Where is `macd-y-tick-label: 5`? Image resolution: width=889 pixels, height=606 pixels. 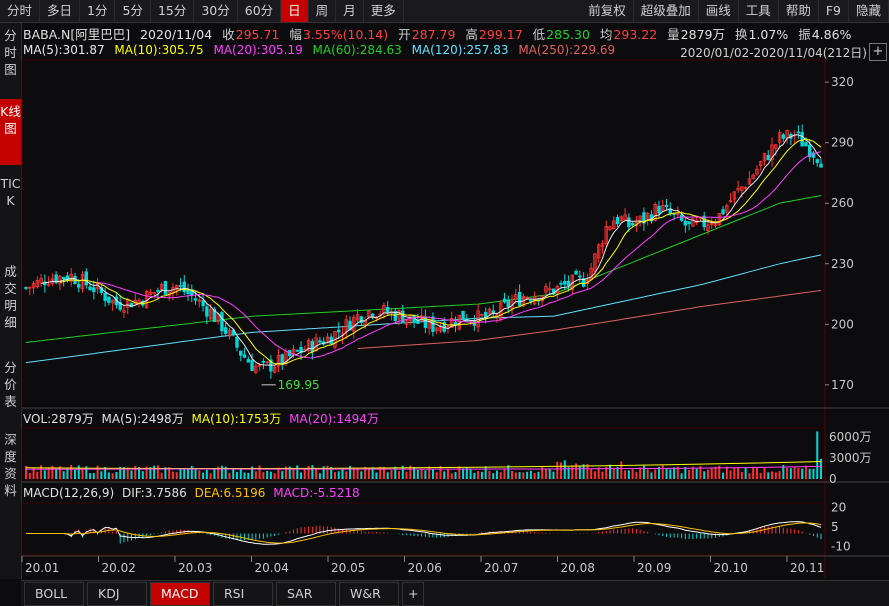
macd-y-tick-label: 5 is located at coordinates (835, 527).